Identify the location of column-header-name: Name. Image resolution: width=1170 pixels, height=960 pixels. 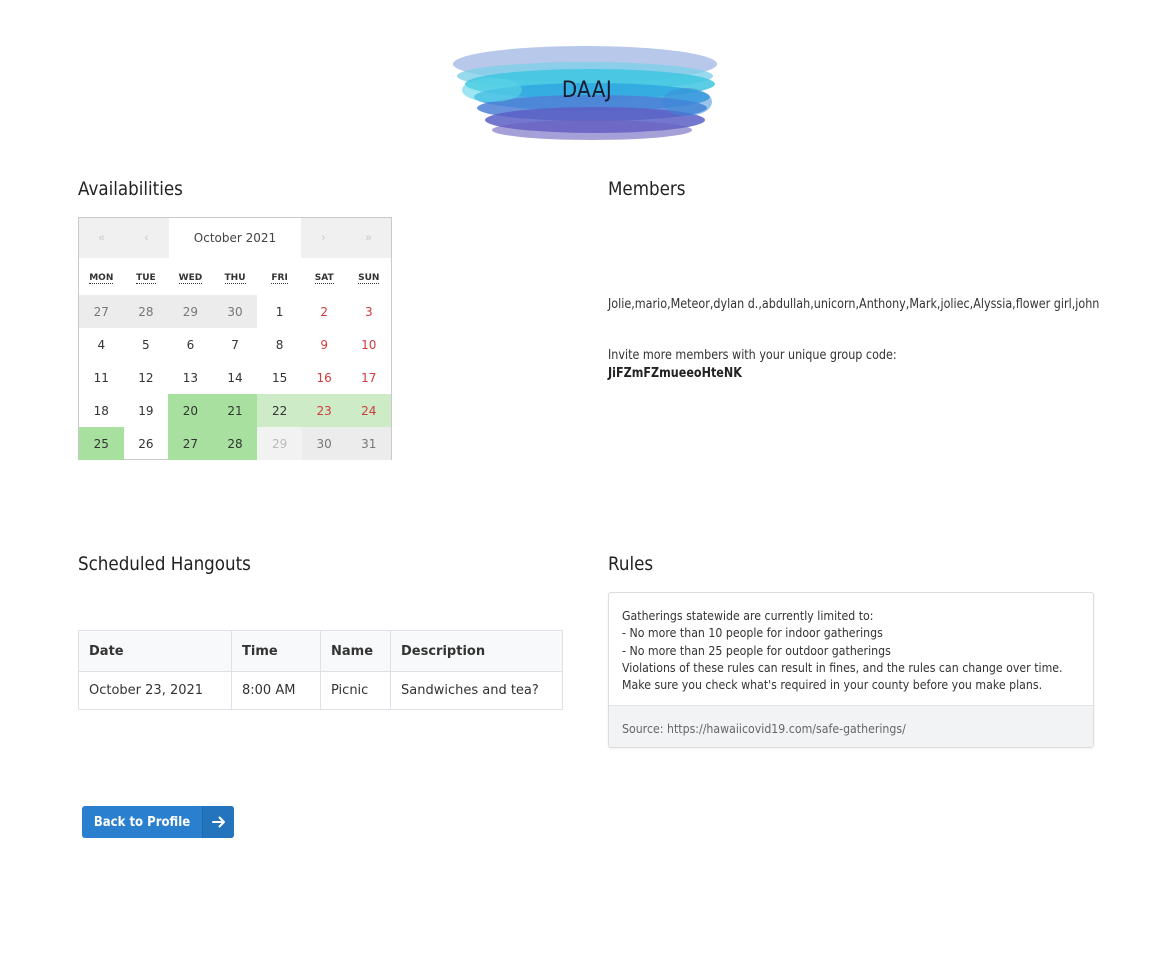
(355, 651).